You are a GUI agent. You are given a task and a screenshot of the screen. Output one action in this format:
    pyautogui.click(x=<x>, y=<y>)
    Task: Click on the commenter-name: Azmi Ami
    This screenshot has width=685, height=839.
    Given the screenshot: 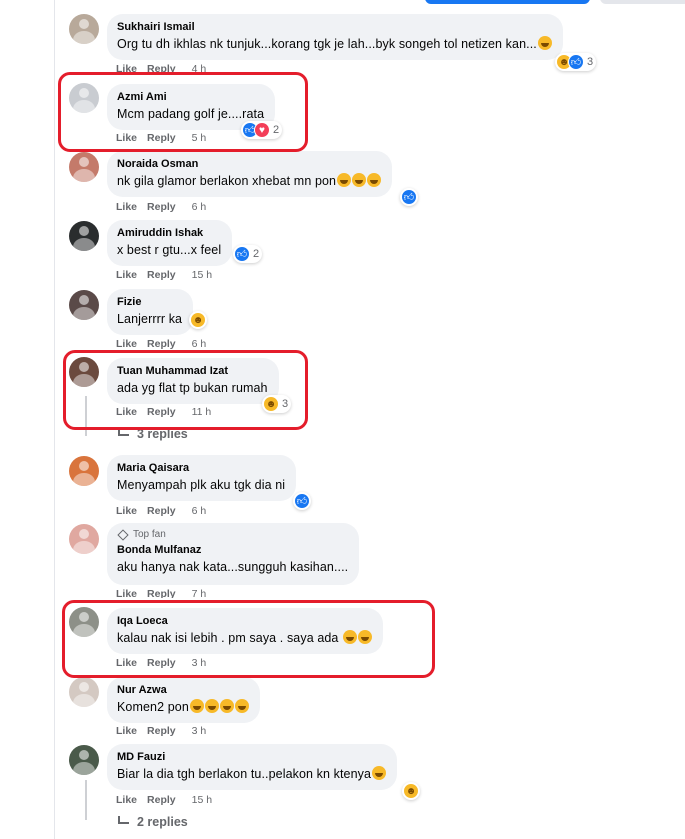 What is the action you would take?
    pyautogui.click(x=190, y=97)
    